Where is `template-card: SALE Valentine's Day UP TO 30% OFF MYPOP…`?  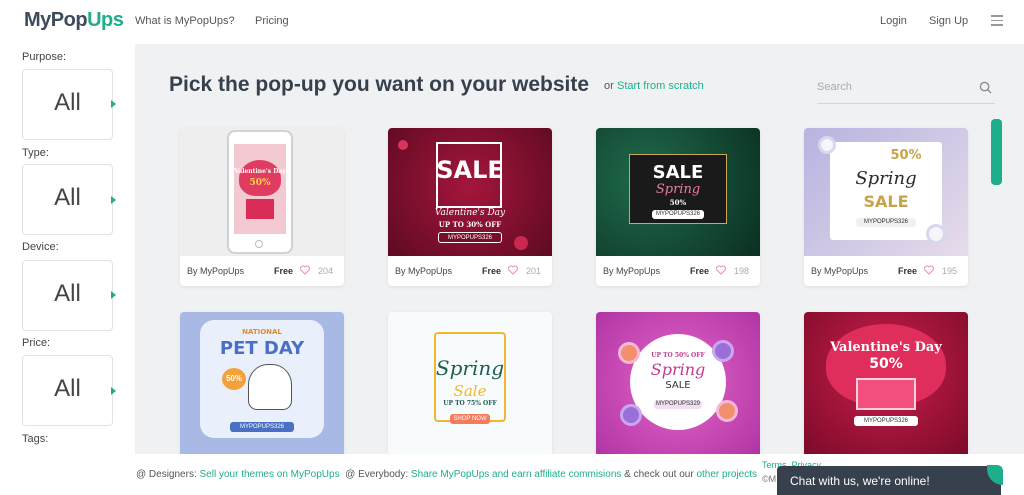
template-card: SALE Valentine's Day UP TO 30% OFF MYPOP… is located at coordinates (470, 207).